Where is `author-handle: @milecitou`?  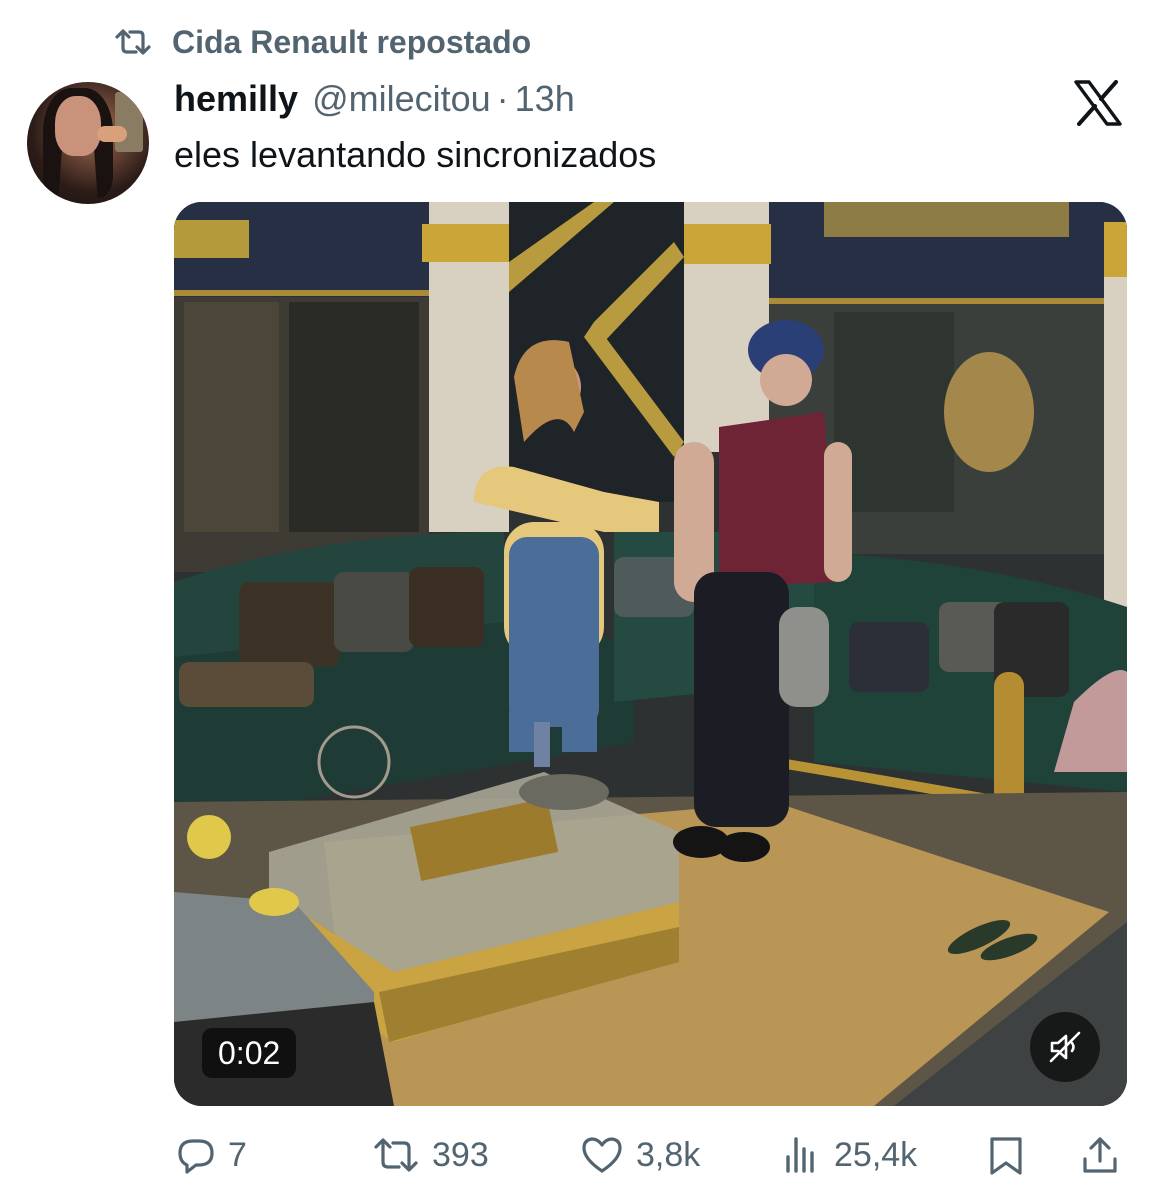 author-handle: @milecitou is located at coordinates (401, 99).